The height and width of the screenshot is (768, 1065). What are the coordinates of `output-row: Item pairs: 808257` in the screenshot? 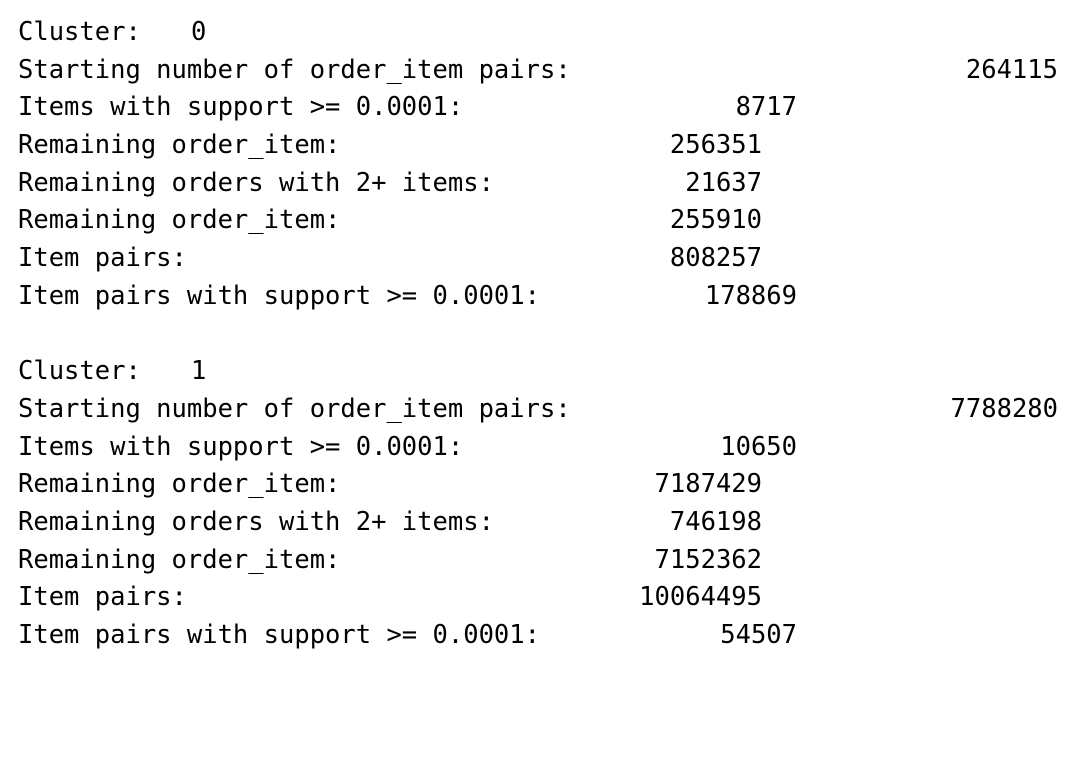 It's located at (538, 259).